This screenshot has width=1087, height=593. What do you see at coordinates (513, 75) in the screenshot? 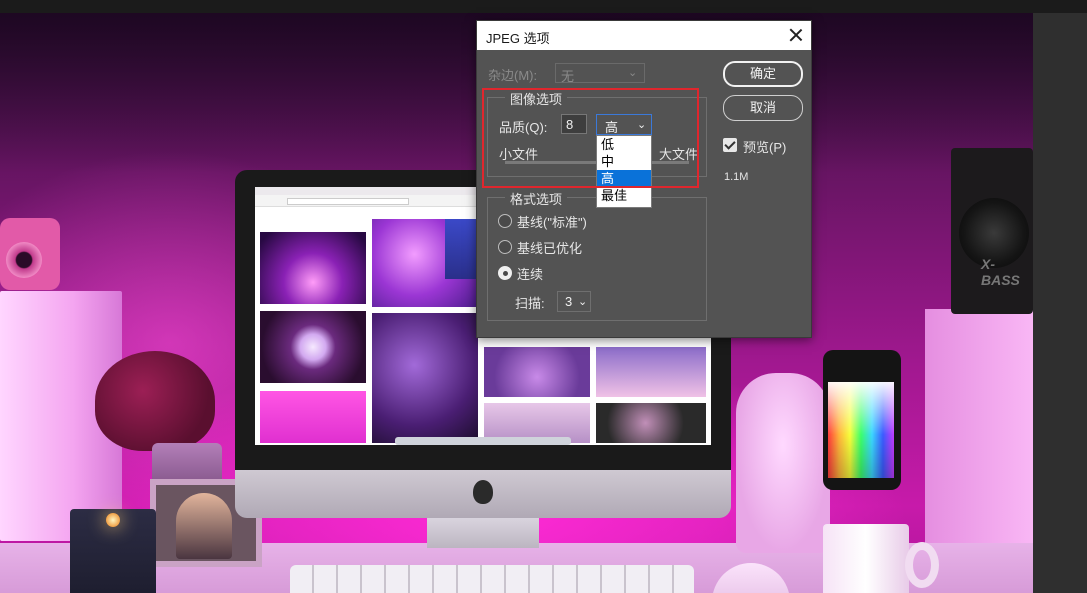
I see `matte-label: 杂边(M):` at bounding box center [513, 75].